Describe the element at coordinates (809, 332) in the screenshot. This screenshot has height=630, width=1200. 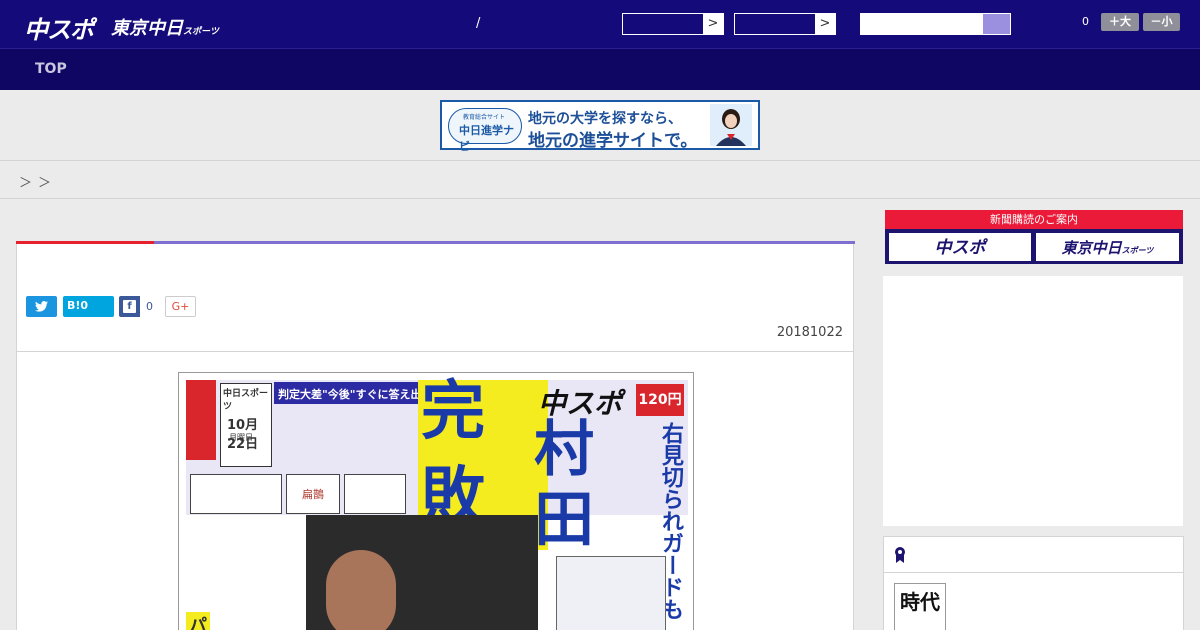
I see `article-date: 20181022` at that location.